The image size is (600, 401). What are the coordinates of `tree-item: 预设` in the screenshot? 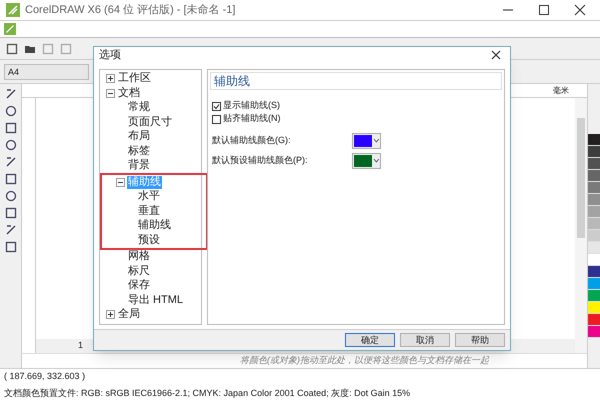 It's located at (149, 240).